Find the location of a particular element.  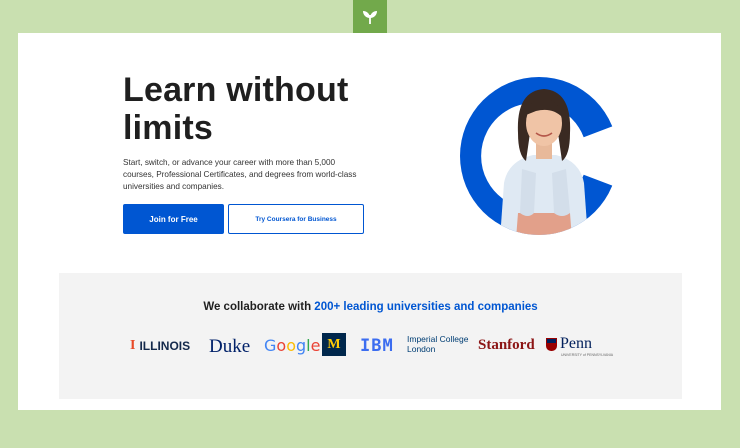

illinois-logo: I ILLINOIS is located at coordinates (160, 345).